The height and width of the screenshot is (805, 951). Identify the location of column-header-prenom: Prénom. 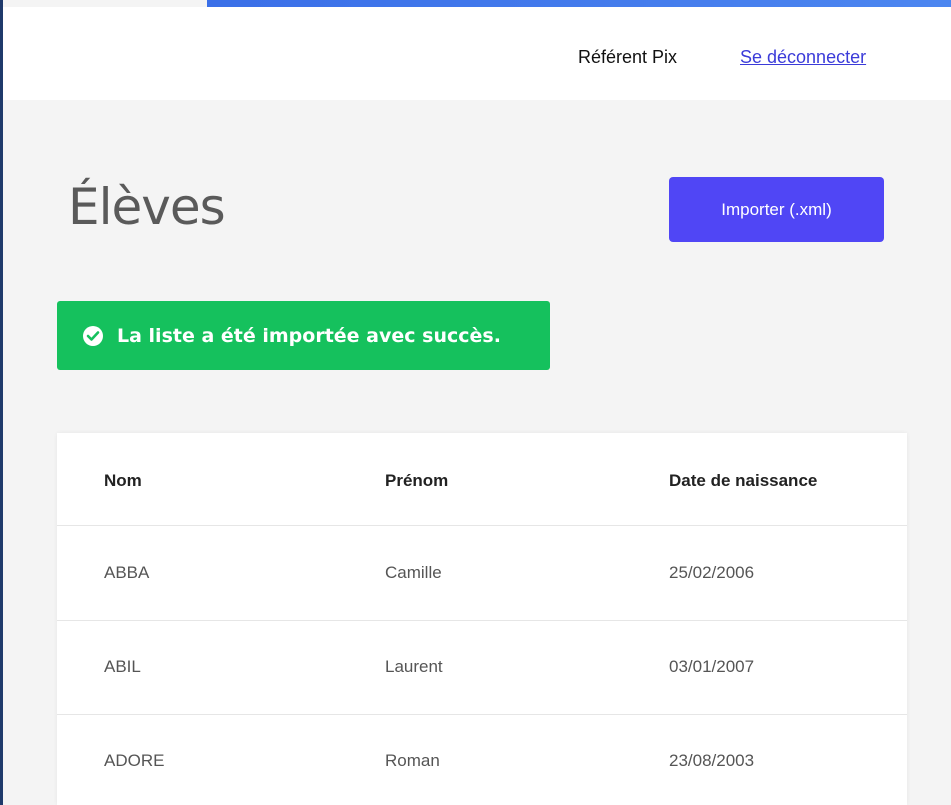
(416, 481).